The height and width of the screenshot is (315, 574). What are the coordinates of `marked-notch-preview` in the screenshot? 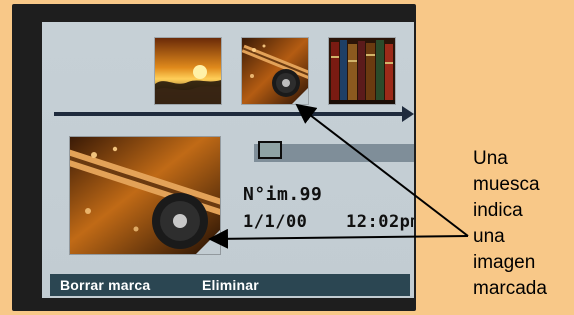 It's located at (207, 241).